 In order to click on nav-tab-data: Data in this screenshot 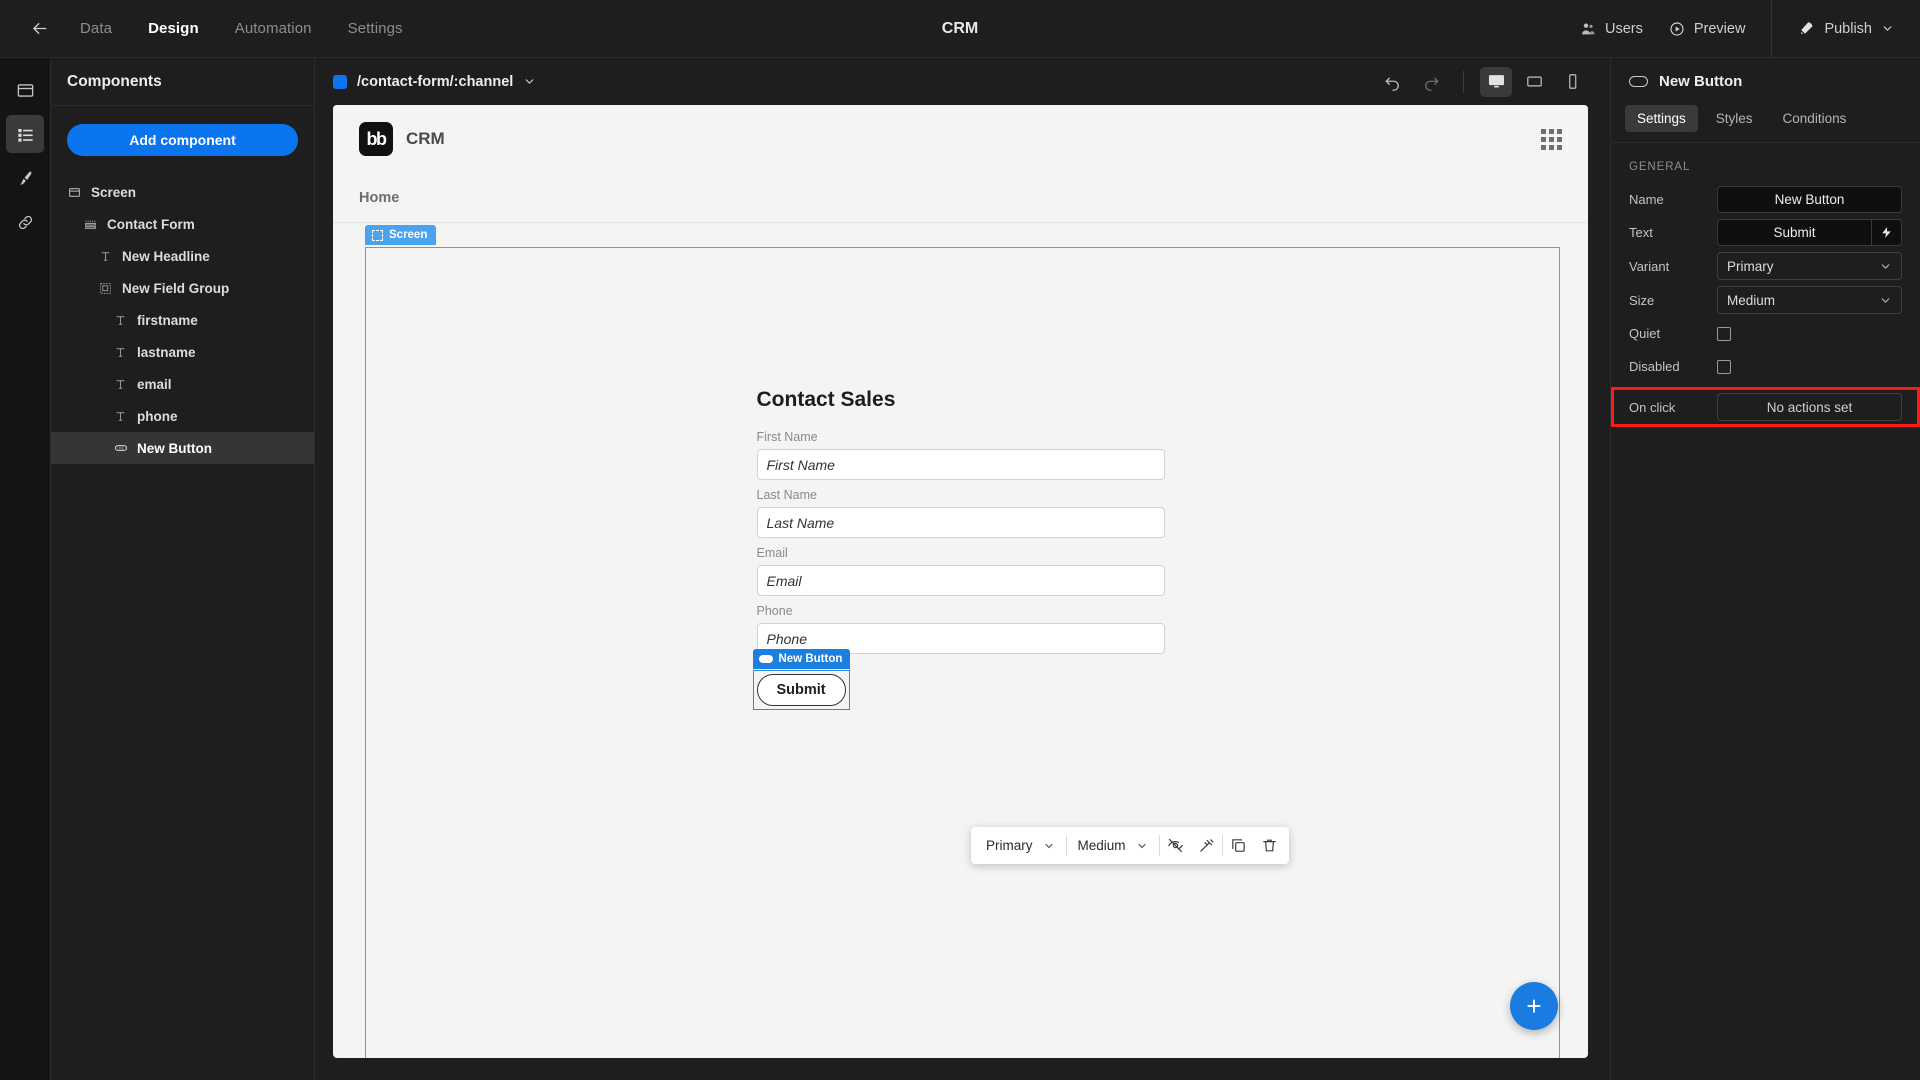, I will do `click(96, 28)`.